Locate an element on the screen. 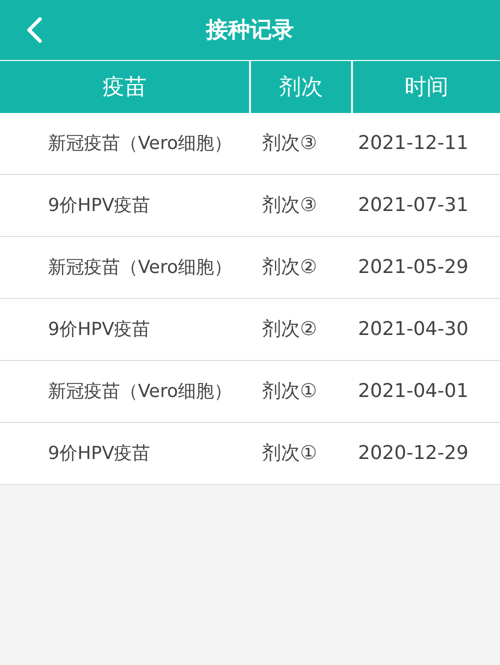  column-header: 剂次 is located at coordinates (301, 87).